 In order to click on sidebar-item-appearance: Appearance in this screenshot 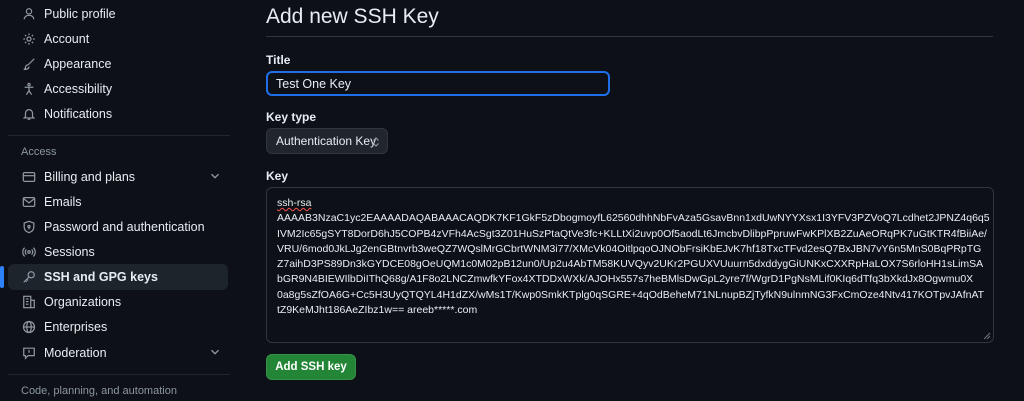, I will do `click(118, 64)`.